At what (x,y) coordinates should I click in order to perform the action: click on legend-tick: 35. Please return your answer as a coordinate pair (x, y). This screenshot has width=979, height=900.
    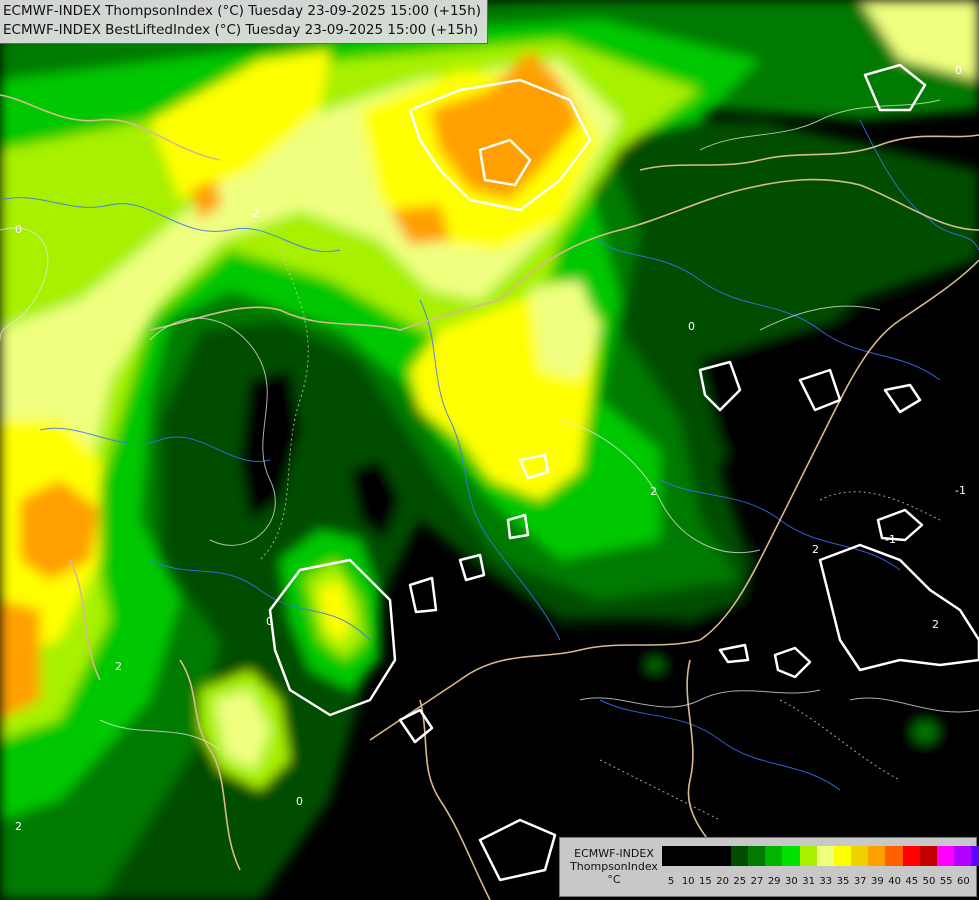
    Looking at the image, I should click on (843, 881).